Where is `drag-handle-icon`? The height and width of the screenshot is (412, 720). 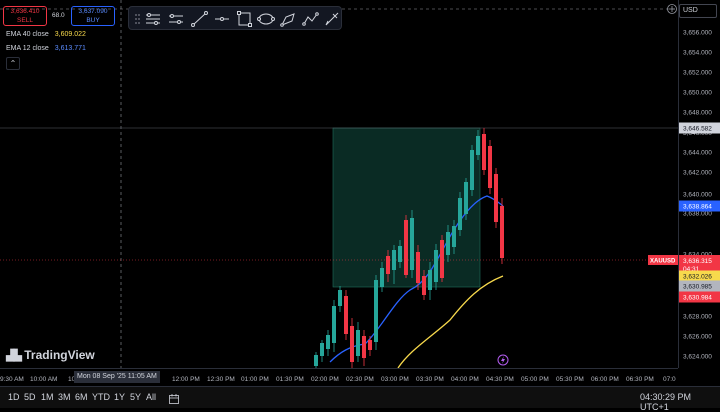 drag-handle-icon is located at coordinates (137, 19).